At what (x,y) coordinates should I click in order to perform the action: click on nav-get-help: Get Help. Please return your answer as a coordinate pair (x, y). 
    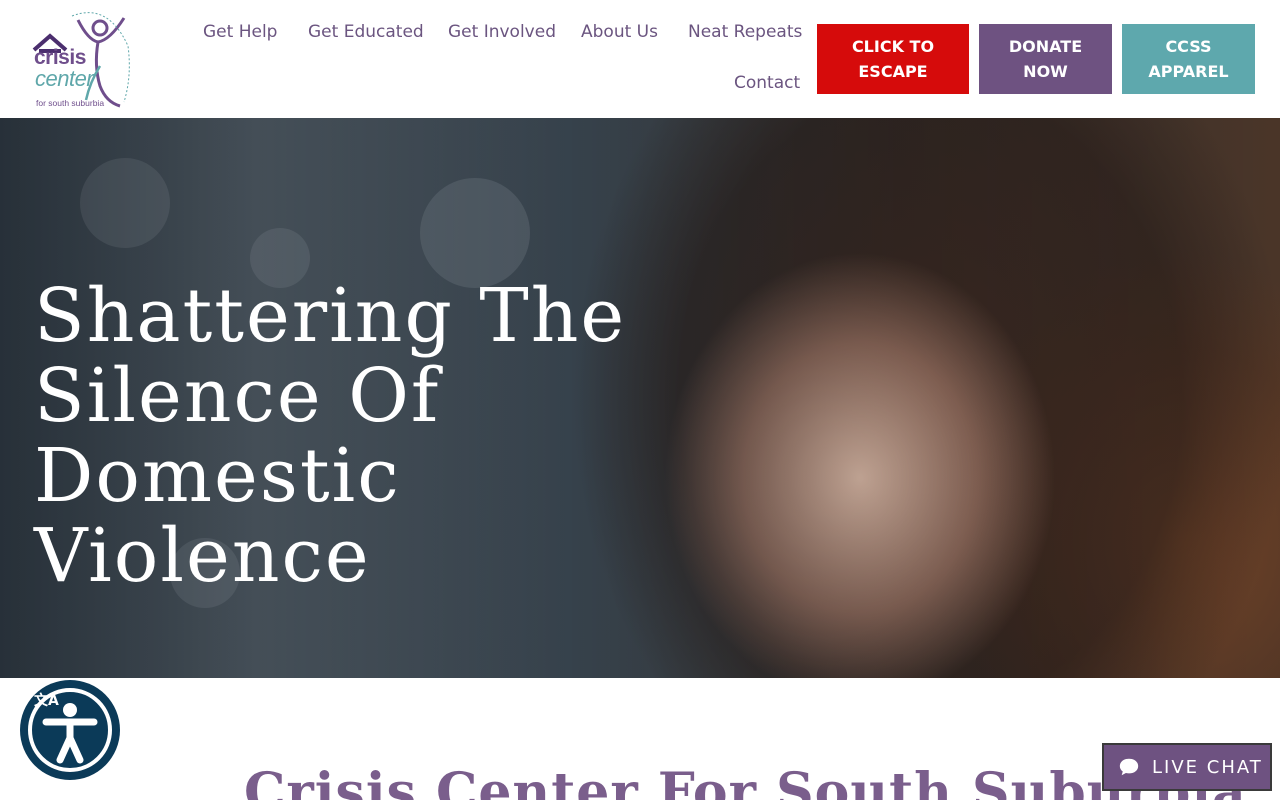
    Looking at the image, I should click on (240, 32).